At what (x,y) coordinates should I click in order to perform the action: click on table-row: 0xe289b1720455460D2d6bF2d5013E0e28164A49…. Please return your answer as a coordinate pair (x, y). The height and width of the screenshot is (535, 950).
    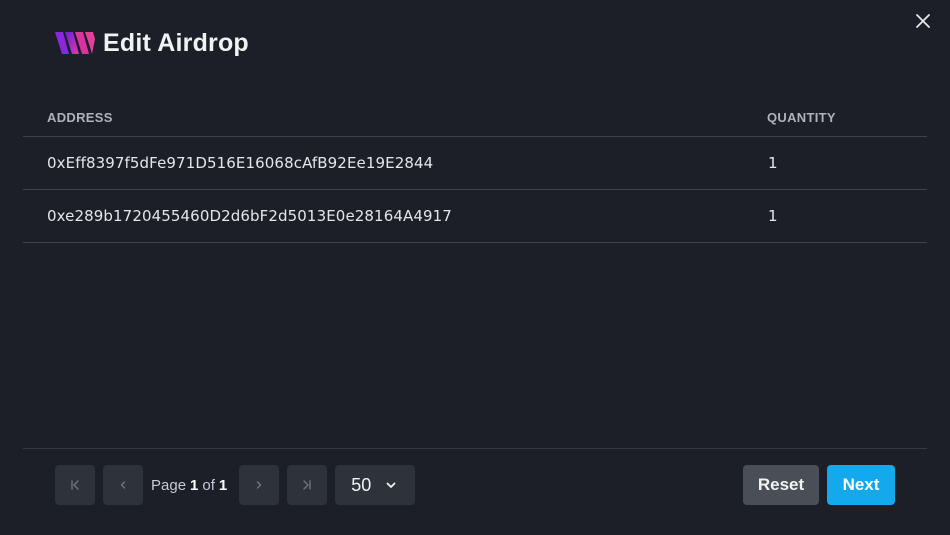
    Looking at the image, I should click on (475, 216).